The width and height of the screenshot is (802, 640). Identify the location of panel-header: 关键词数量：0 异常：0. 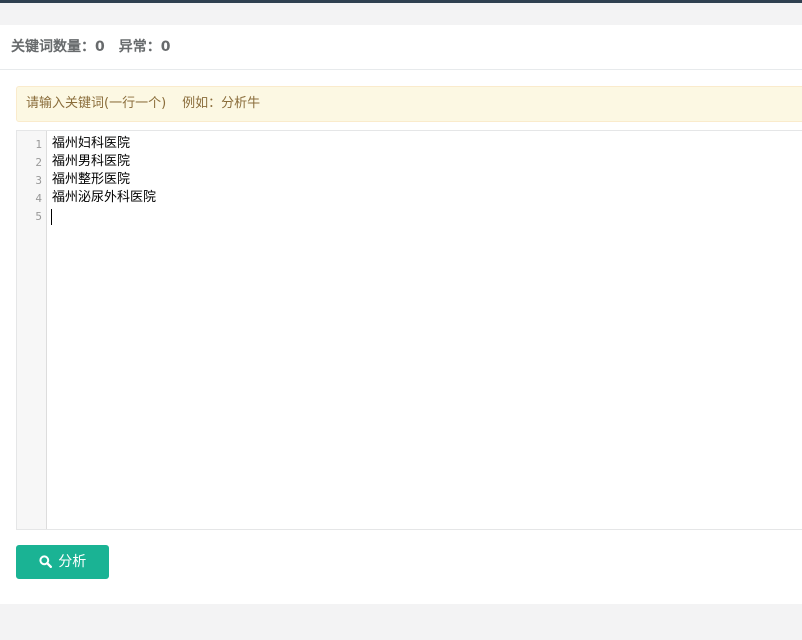
(401, 47).